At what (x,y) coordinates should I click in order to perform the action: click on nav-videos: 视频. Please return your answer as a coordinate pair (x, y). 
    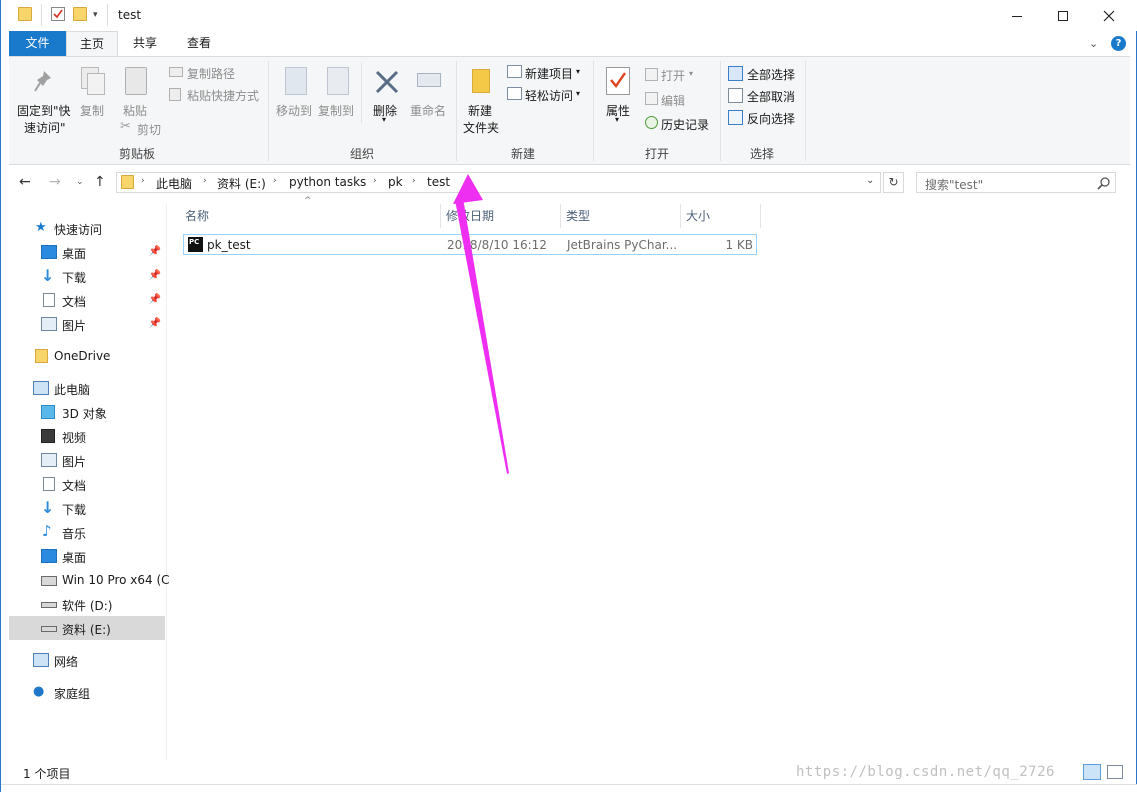
    Looking at the image, I should click on (87, 436).